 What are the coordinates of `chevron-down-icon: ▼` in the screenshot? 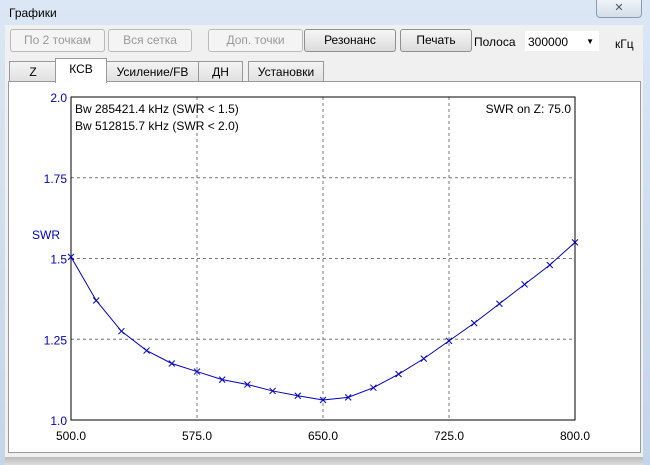 It's located at (590, 41).